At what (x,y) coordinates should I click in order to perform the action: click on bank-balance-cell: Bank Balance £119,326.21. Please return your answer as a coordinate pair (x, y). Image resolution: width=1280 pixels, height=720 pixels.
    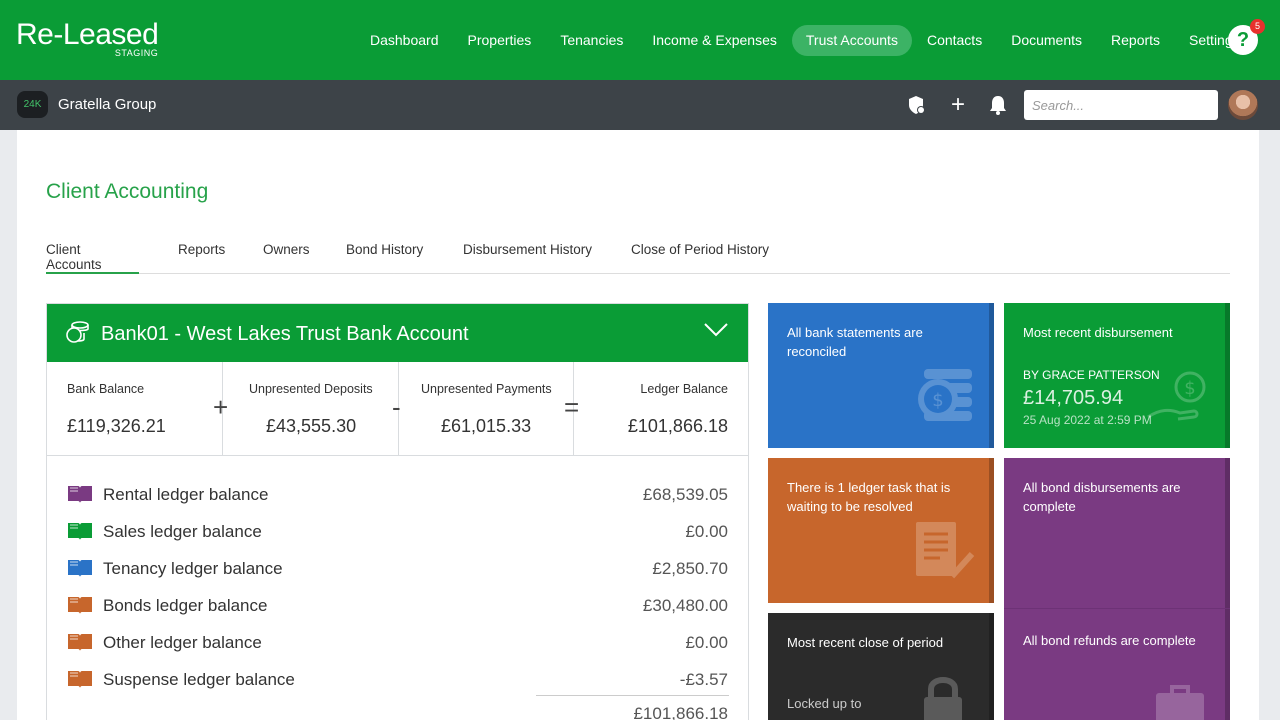
    Looking at the image, I should click on (134, 409).